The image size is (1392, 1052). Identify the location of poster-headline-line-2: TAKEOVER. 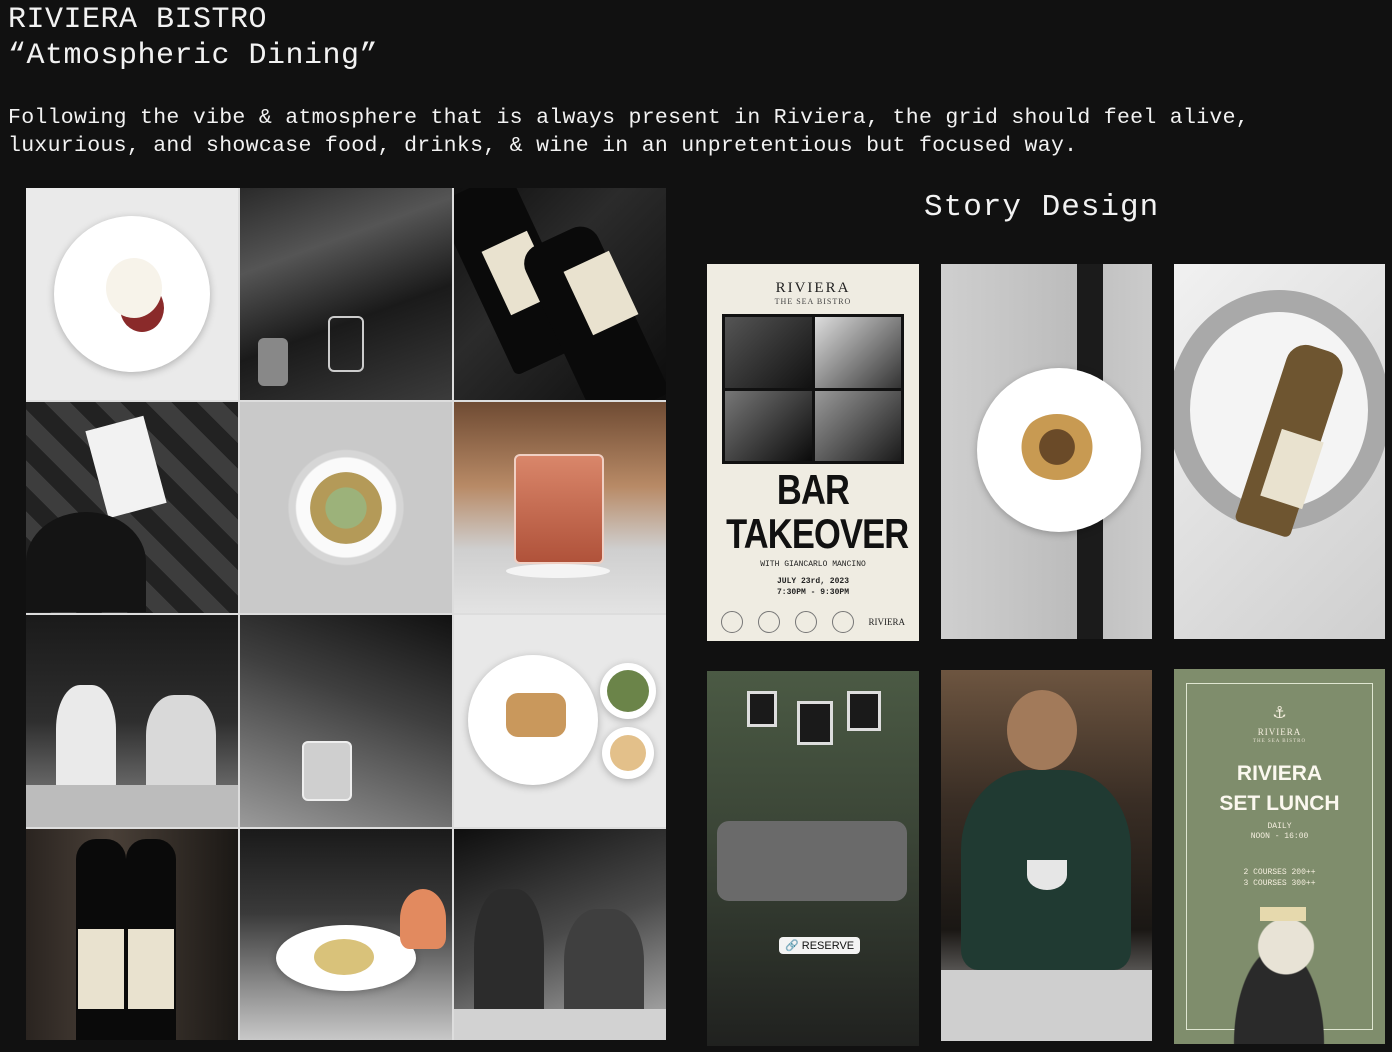
(817, 533).